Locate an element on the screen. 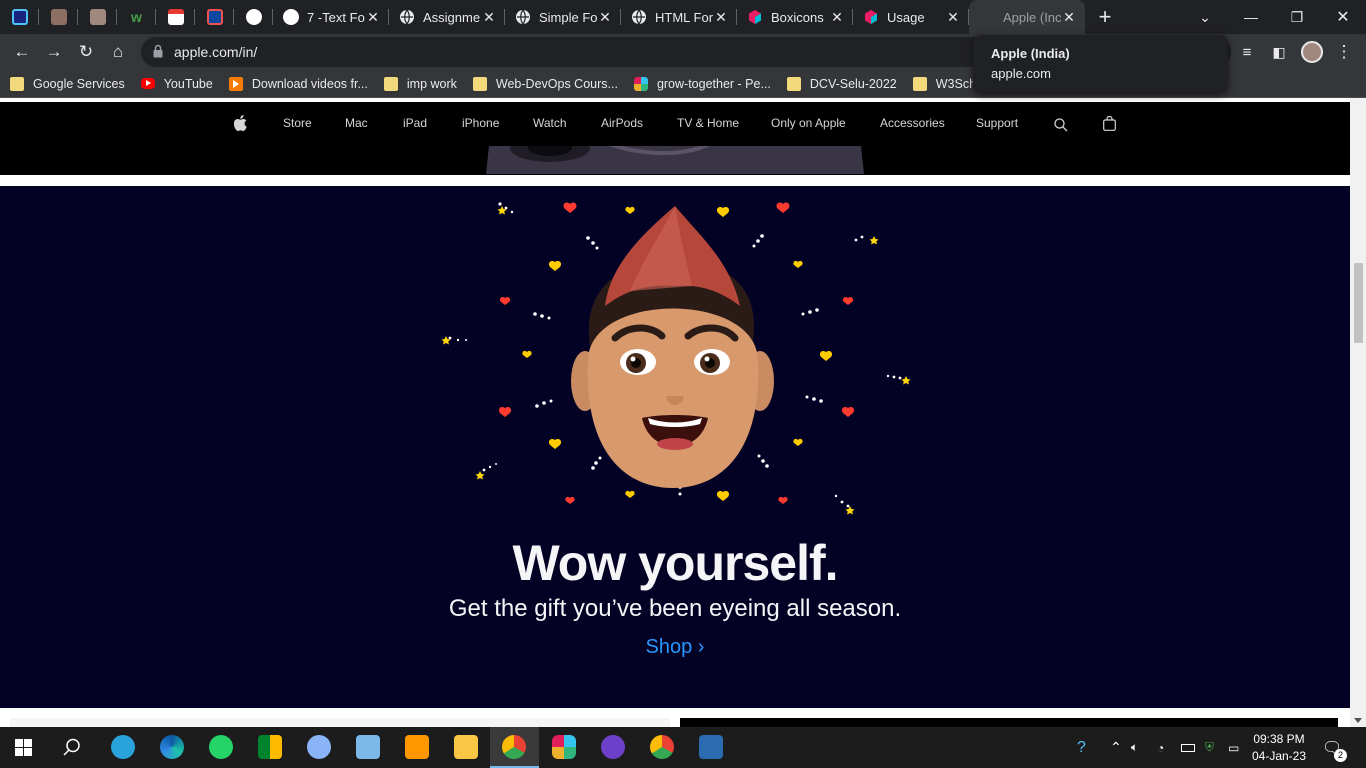  battery-icon is located at coordinates (1188, 747).